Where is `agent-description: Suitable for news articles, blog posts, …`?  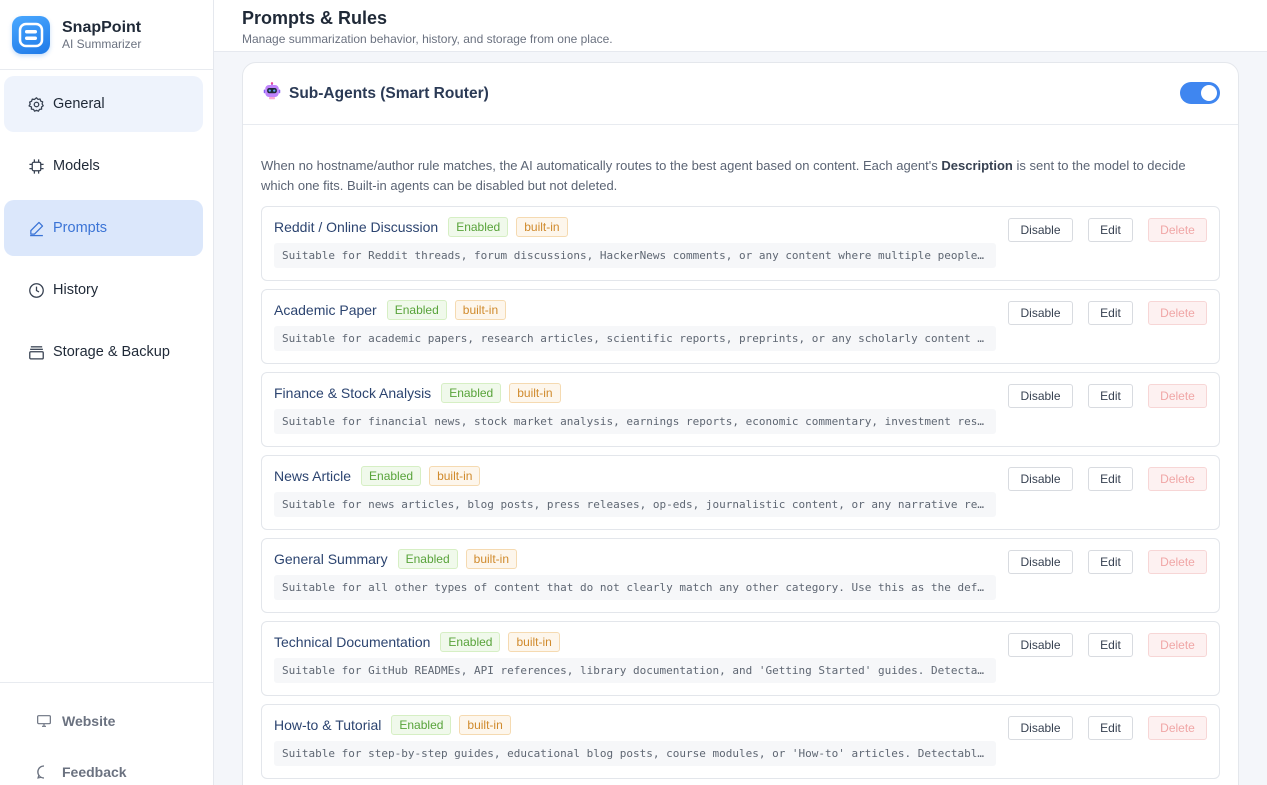
agent-description: Suitable for news articles, blog posts, … is located at coordinates (635, 504).